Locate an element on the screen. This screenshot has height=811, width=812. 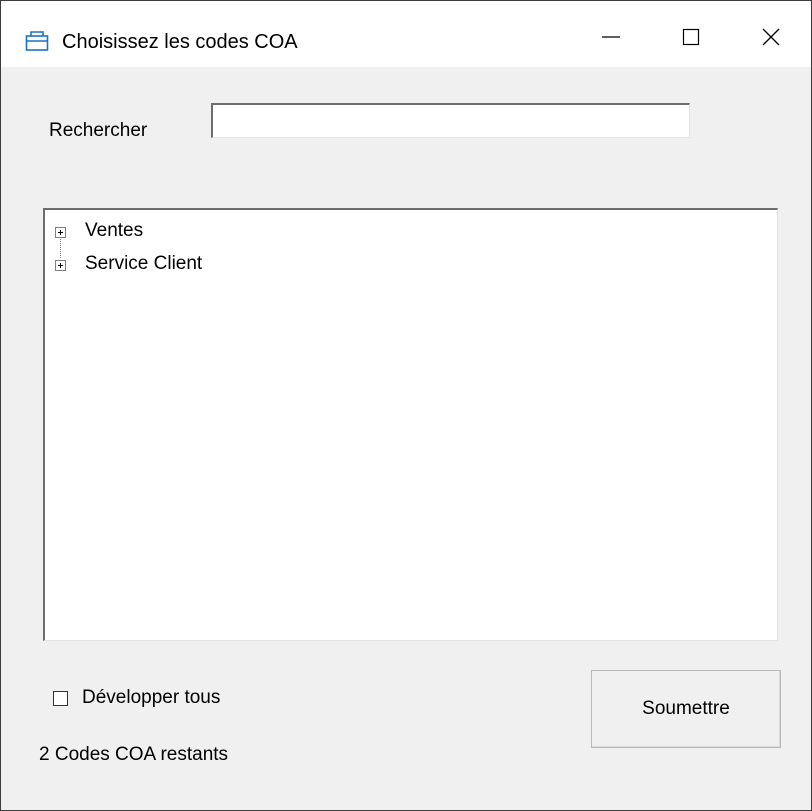
tree-item-label: Service Client is located at coordinates (144, 263).